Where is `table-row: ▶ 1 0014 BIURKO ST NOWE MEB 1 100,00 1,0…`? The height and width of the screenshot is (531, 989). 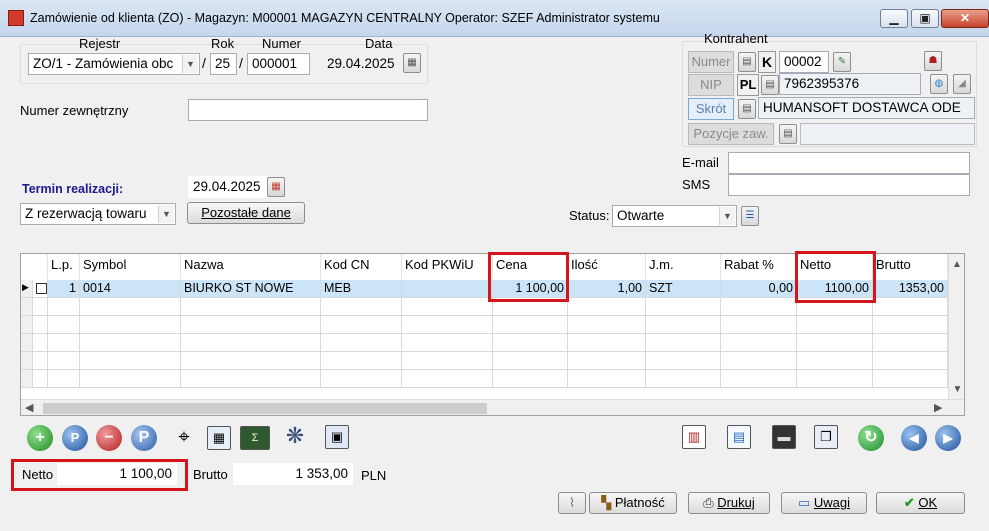
table-row: ▶ 1 0014 BIURKO ST NOWE MEB 1 100,00 1,0… is located at coordinates (484, 289).